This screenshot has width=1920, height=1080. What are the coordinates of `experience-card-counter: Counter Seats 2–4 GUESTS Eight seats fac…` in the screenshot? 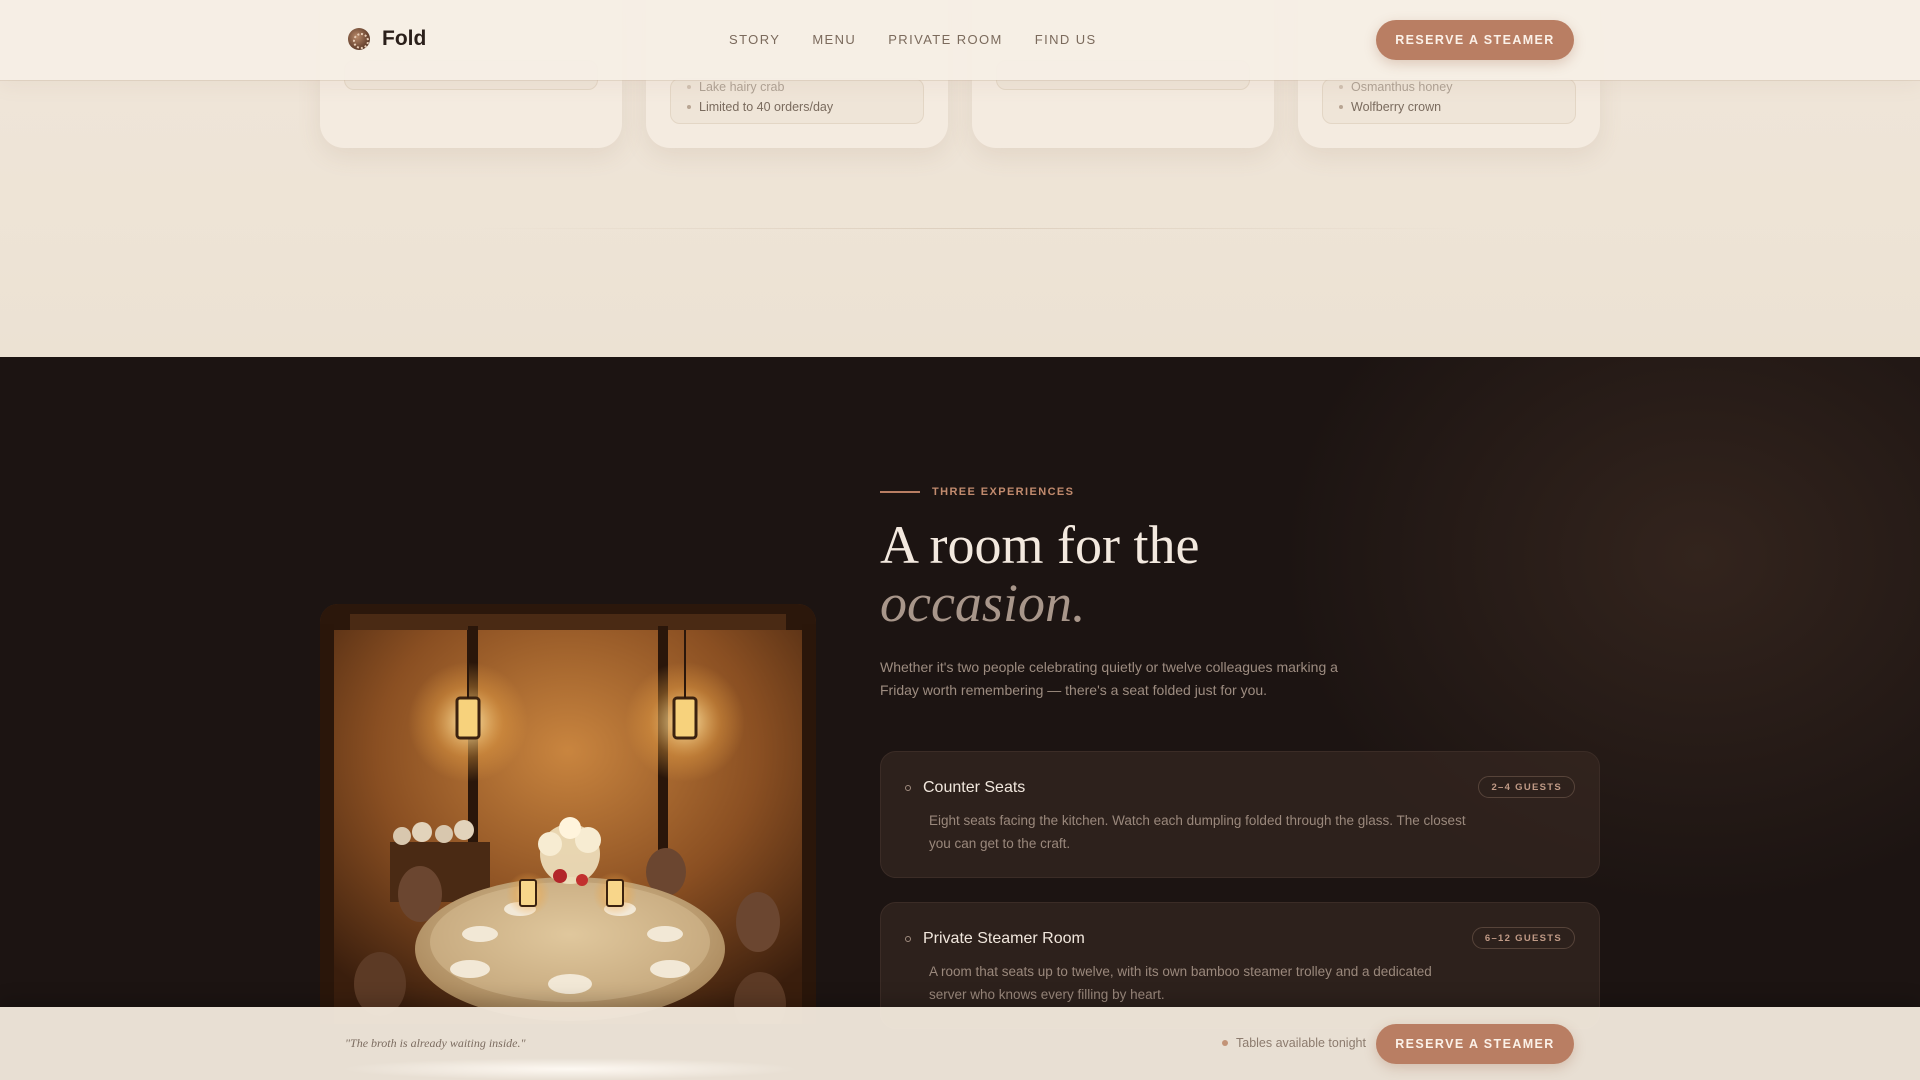 It's located at (1240, 814).